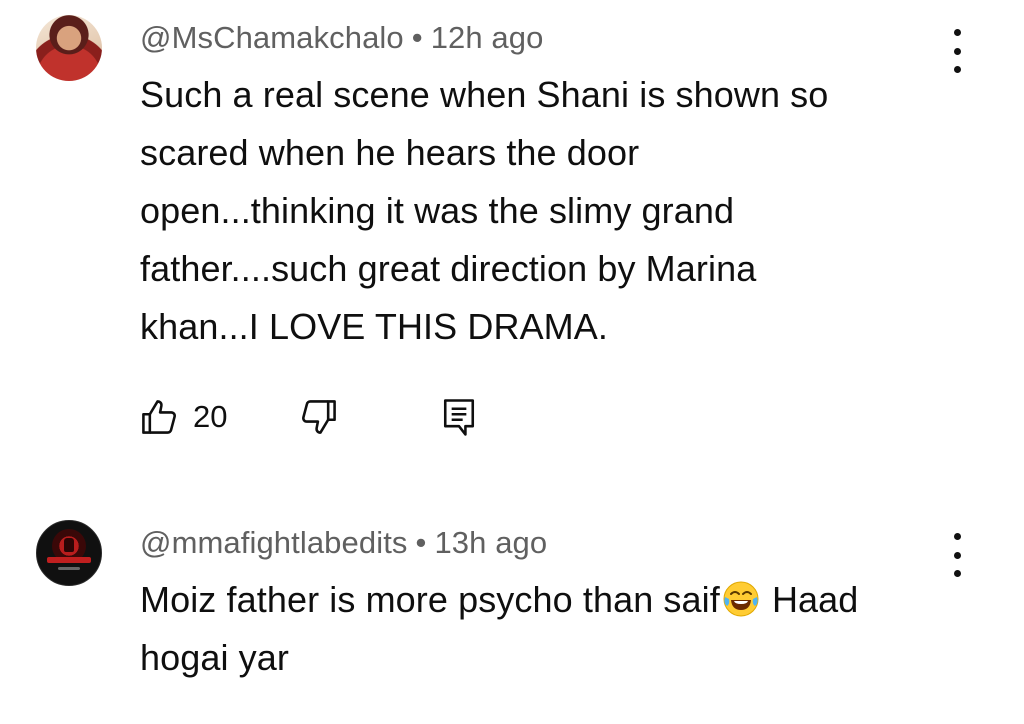 The height and width of the screenshot is (724, 1024). Describe the element at coordinates (484, 94) in the screenshot. I see `comment-line: Such a real scene when Shani is shown so` at that location.